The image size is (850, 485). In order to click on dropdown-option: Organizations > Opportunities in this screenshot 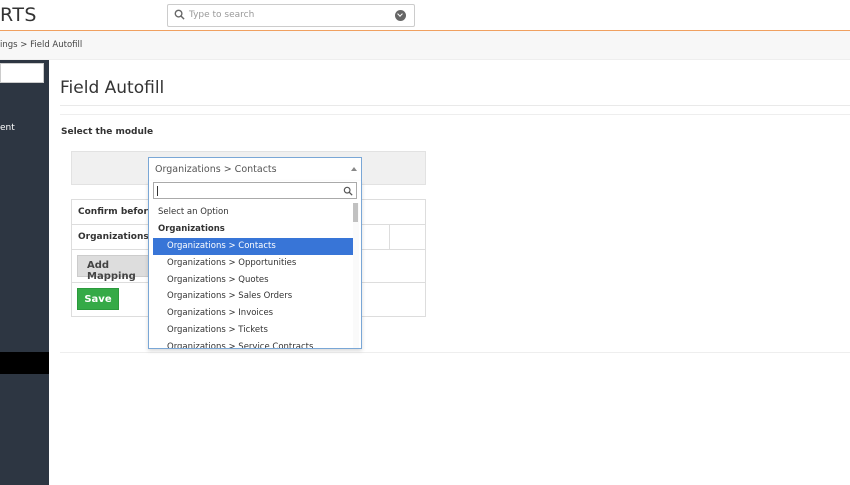, I will do `click(253, 263)`.